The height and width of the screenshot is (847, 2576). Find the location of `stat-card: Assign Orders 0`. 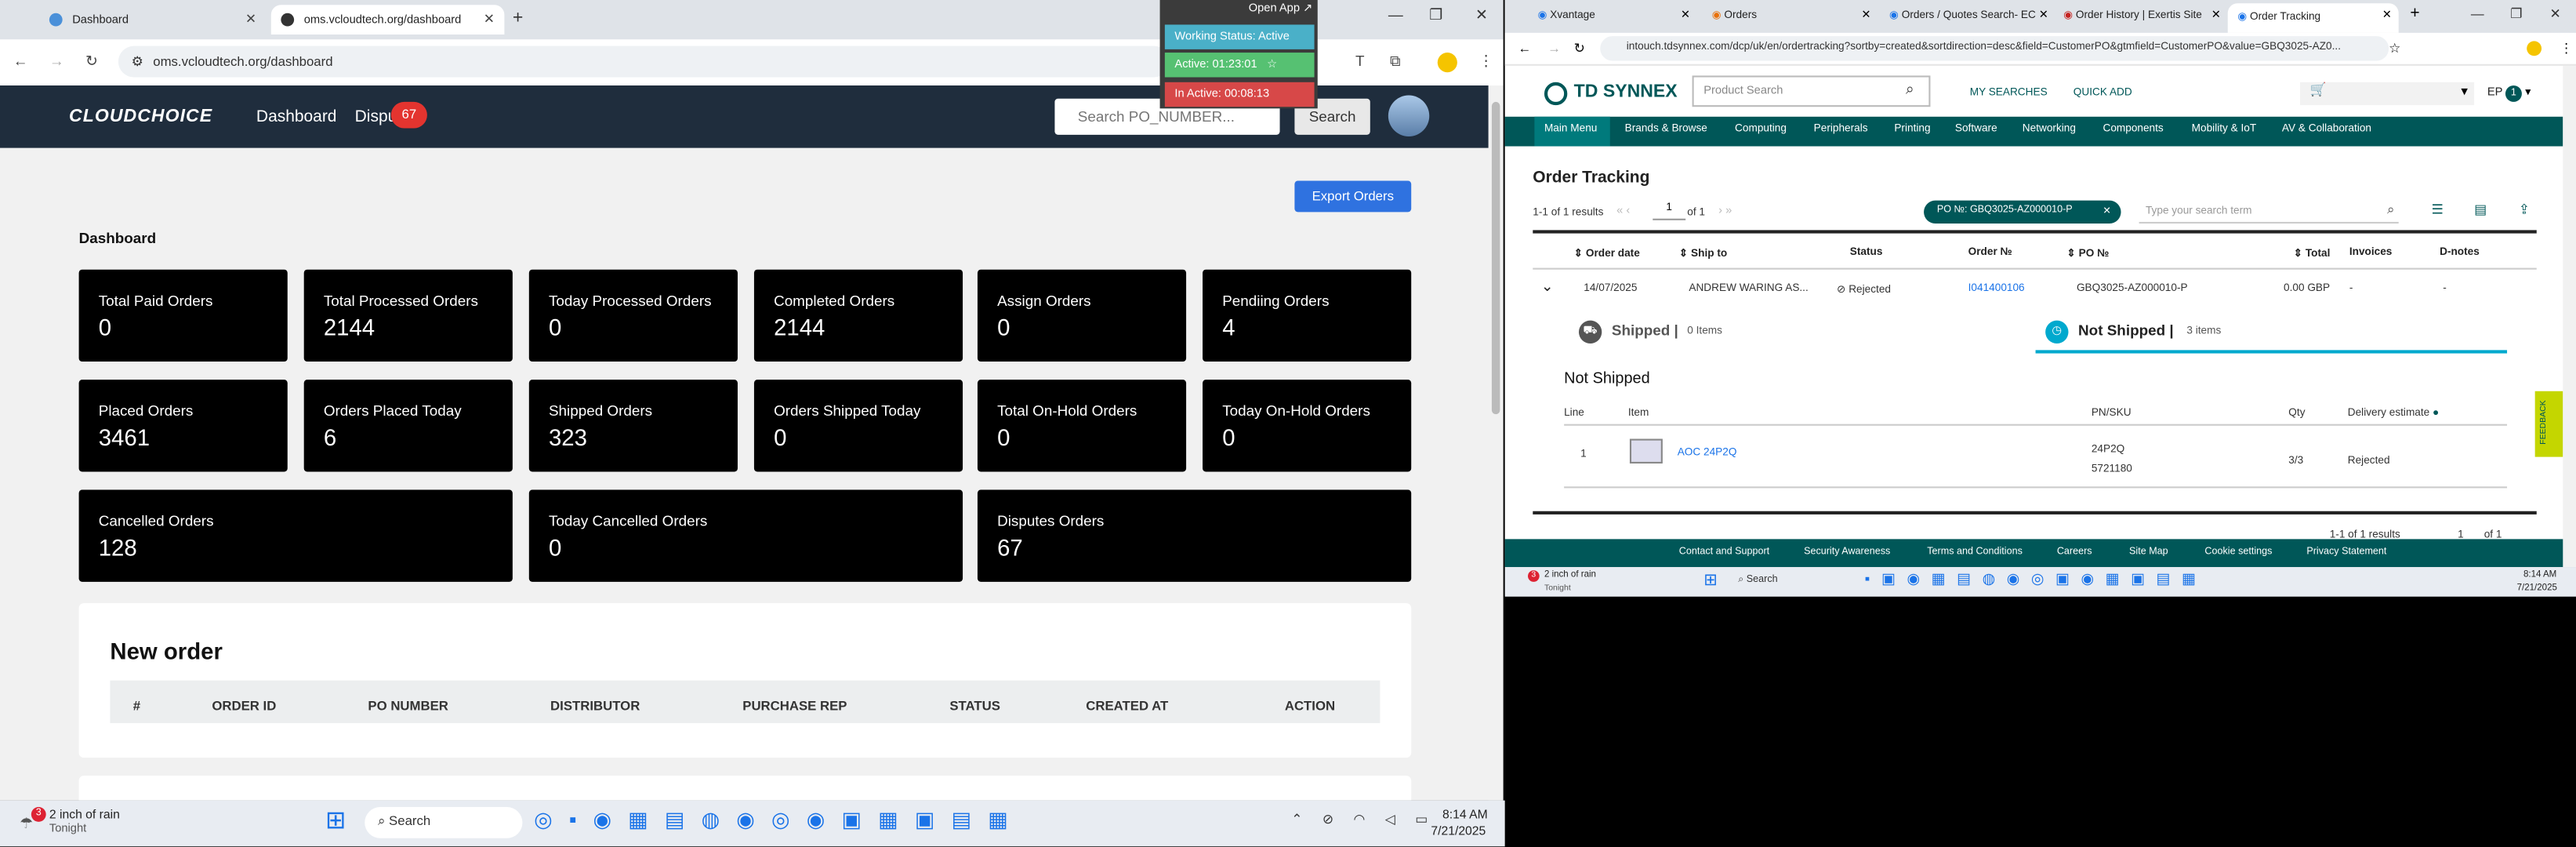

stat-card: Assign Orders 0 is located at coordinates (1082, 315).